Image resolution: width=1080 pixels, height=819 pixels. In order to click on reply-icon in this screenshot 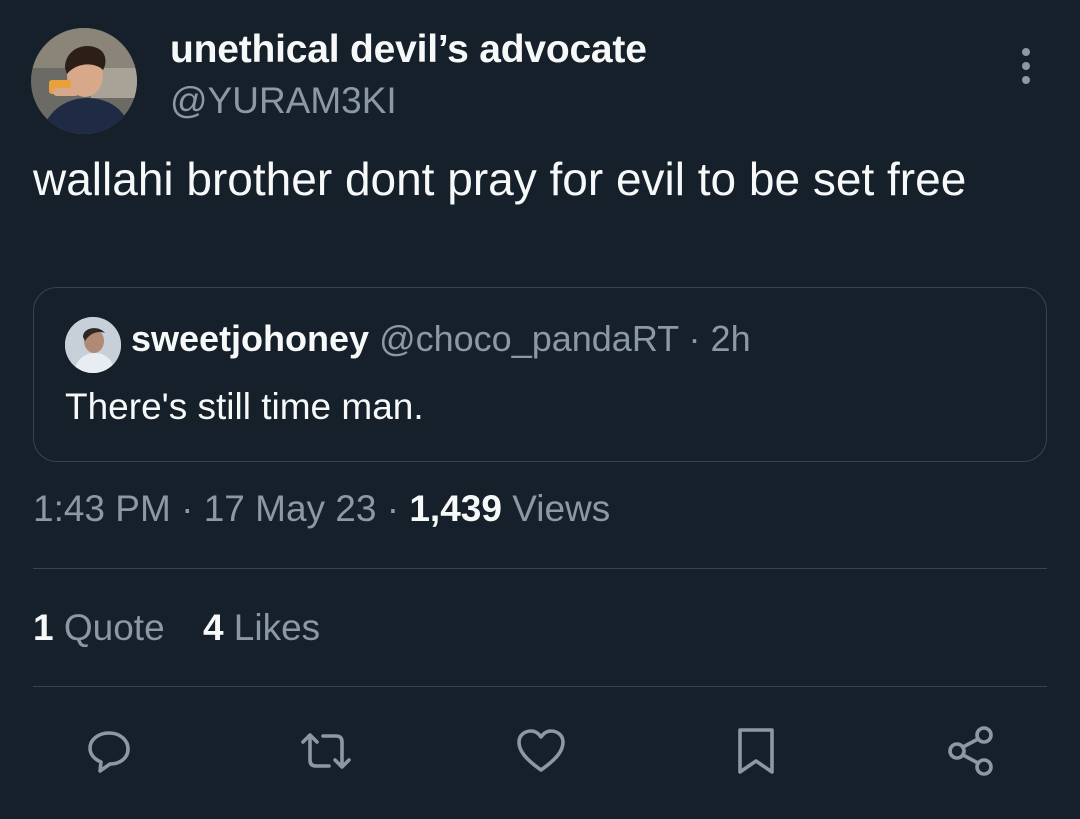, I will do `click(109, 751)`.